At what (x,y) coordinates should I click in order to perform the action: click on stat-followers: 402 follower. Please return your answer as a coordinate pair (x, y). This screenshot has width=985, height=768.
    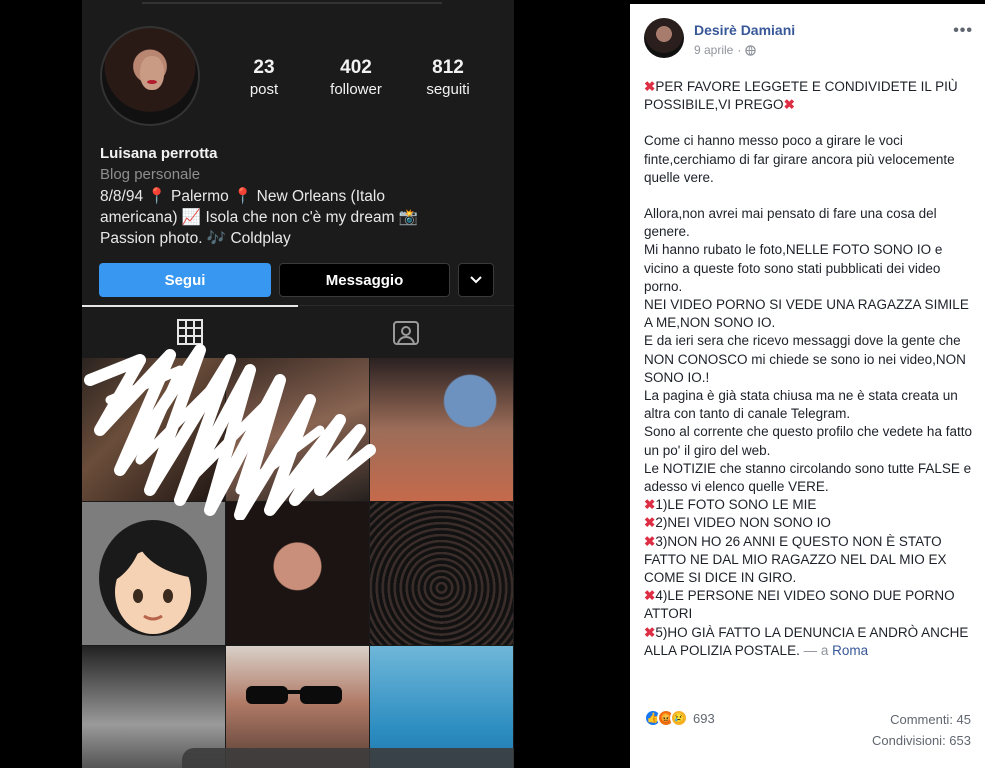
    Looking at the image, I should click on (356, 78).